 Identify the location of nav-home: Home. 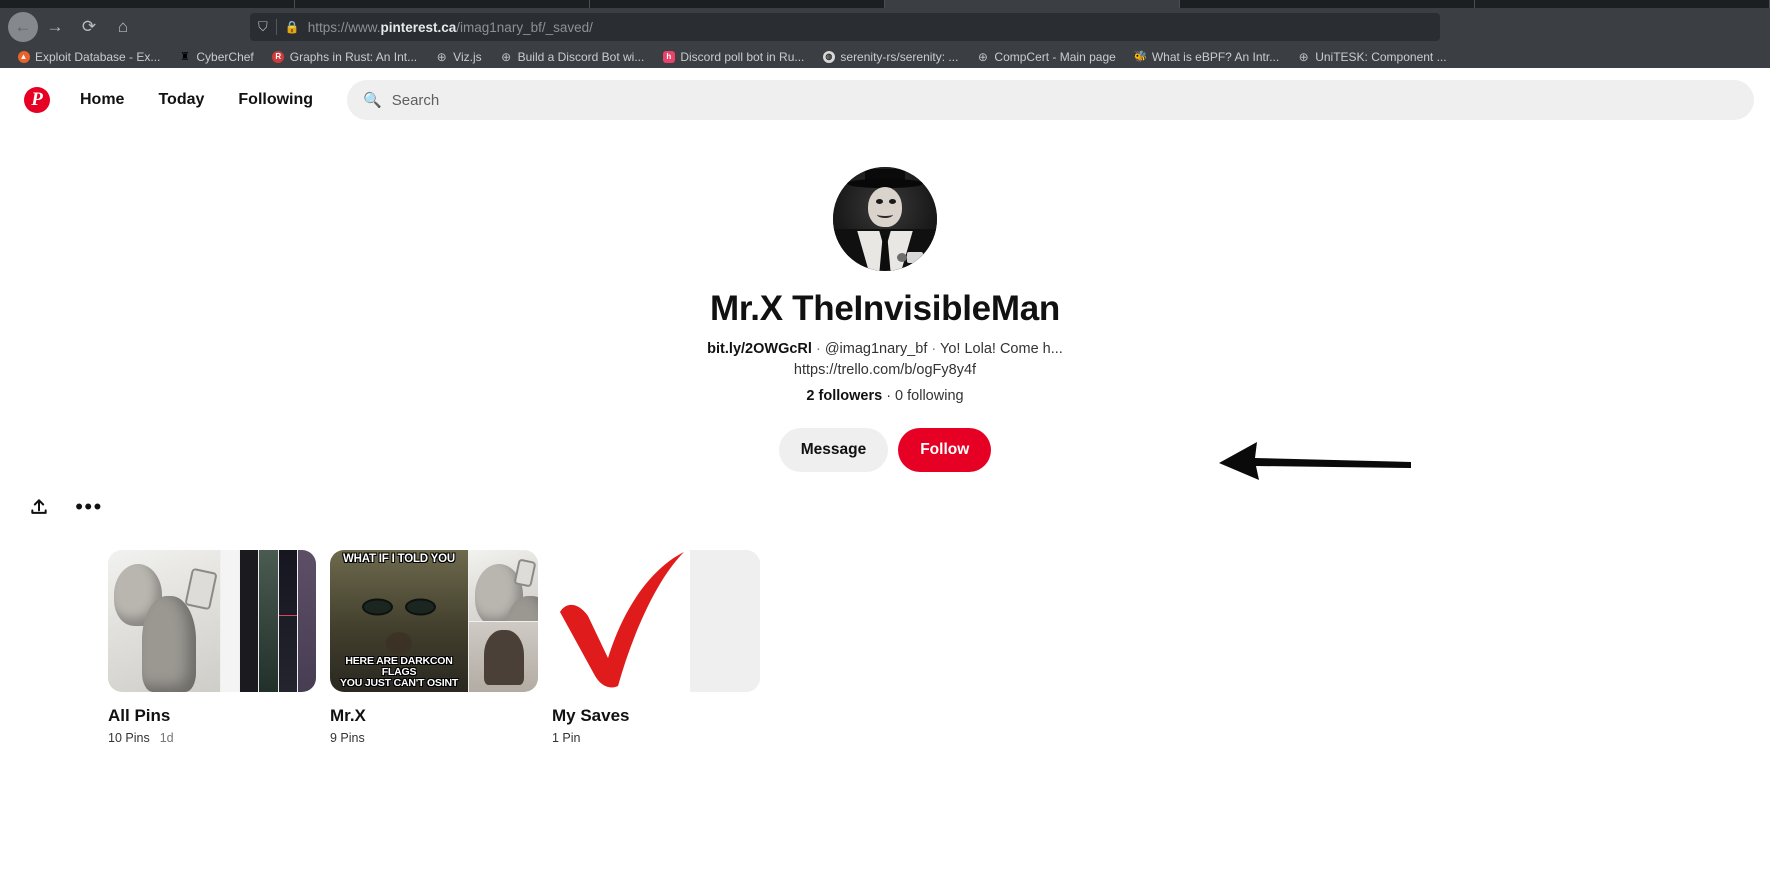
(102, 100).